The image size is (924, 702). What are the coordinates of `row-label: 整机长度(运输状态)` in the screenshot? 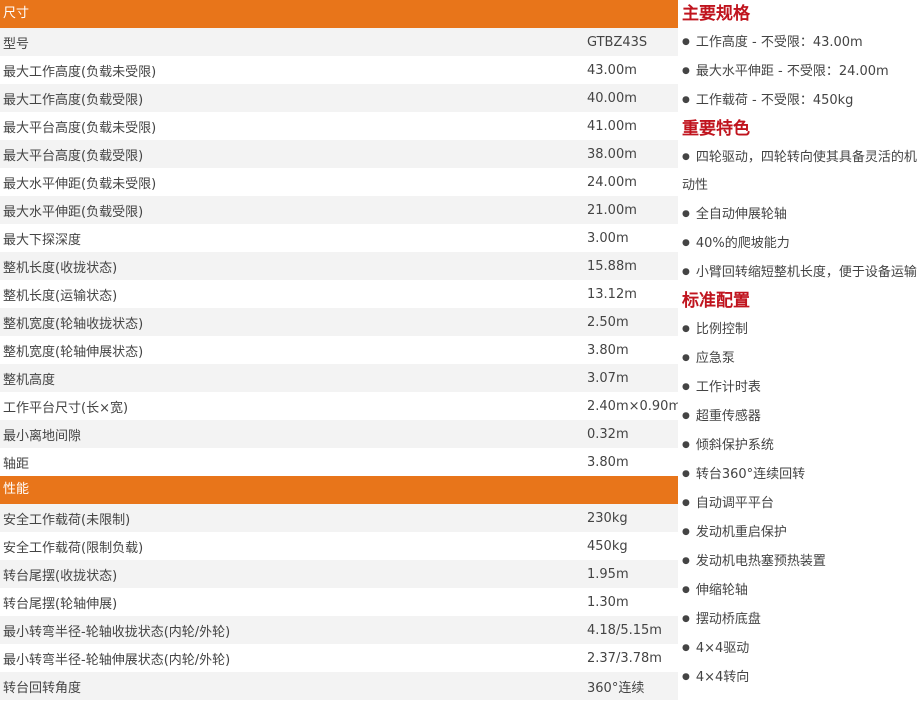 It's located at (60, 296).